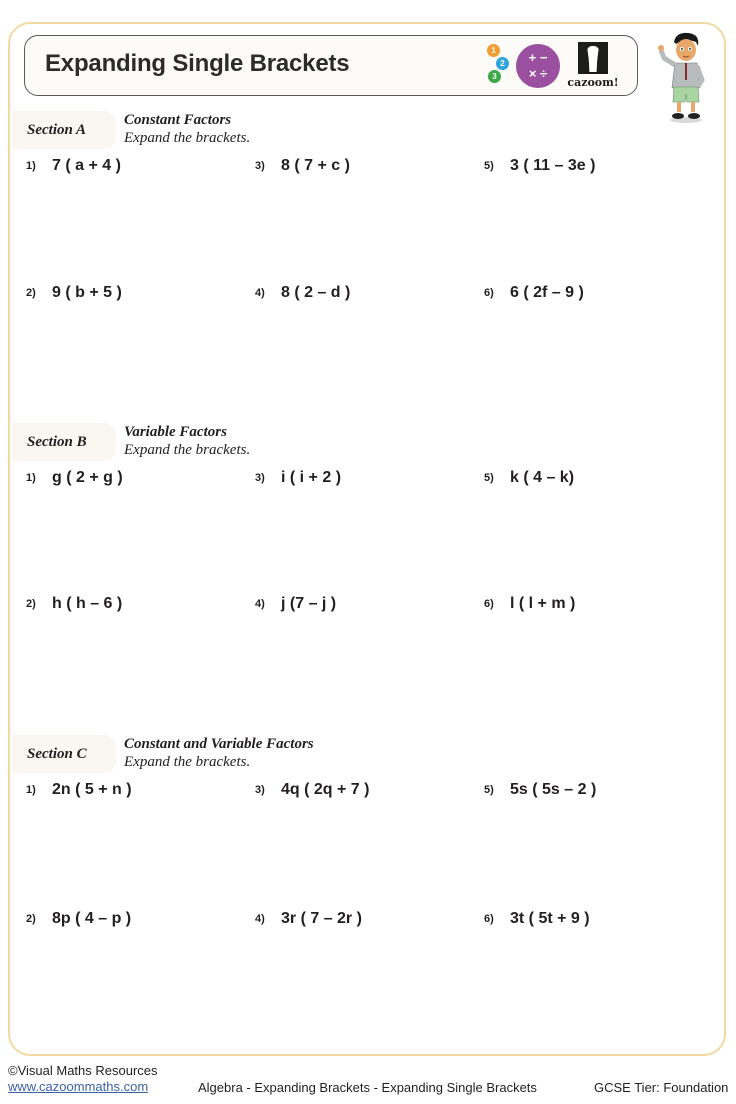 The image size is (736, 1104). I want to click on divide-icon: ÷, so click(544, 73).